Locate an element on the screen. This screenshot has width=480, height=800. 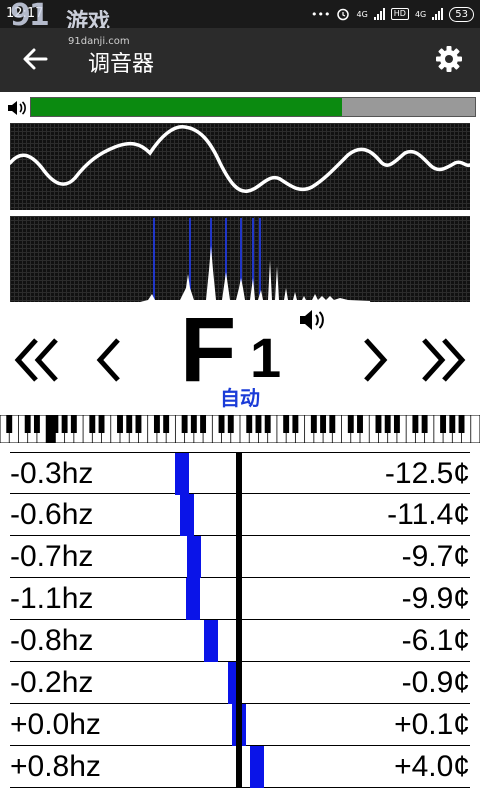
status-icons: ••• 4G HD 4G 53 is located at coordinates (392, 14).